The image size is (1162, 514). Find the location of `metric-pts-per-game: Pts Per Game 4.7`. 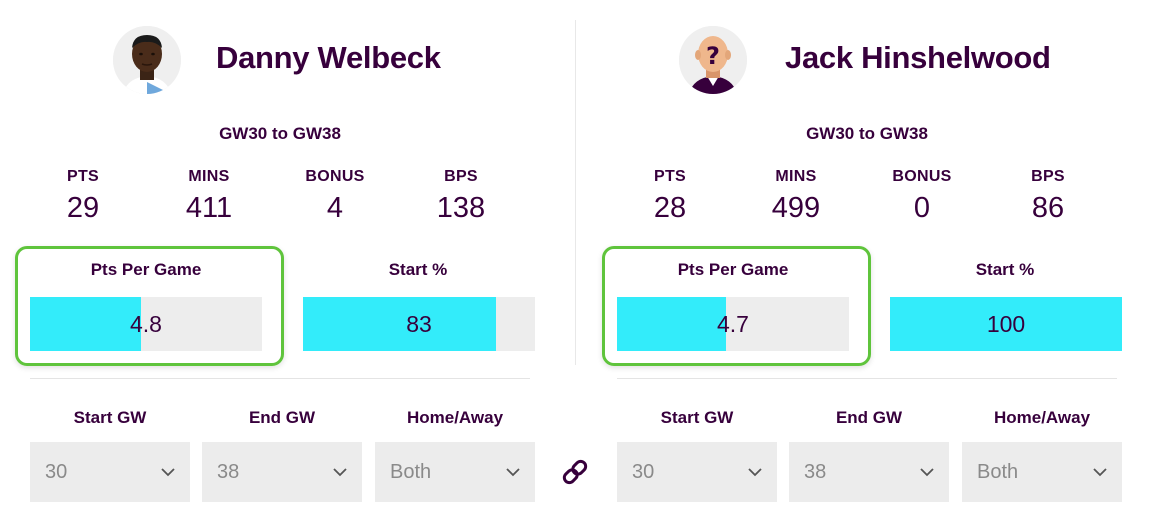

metric-pts-per-game: Pts Per Game 4.7 is located at coordinates (736, 306).